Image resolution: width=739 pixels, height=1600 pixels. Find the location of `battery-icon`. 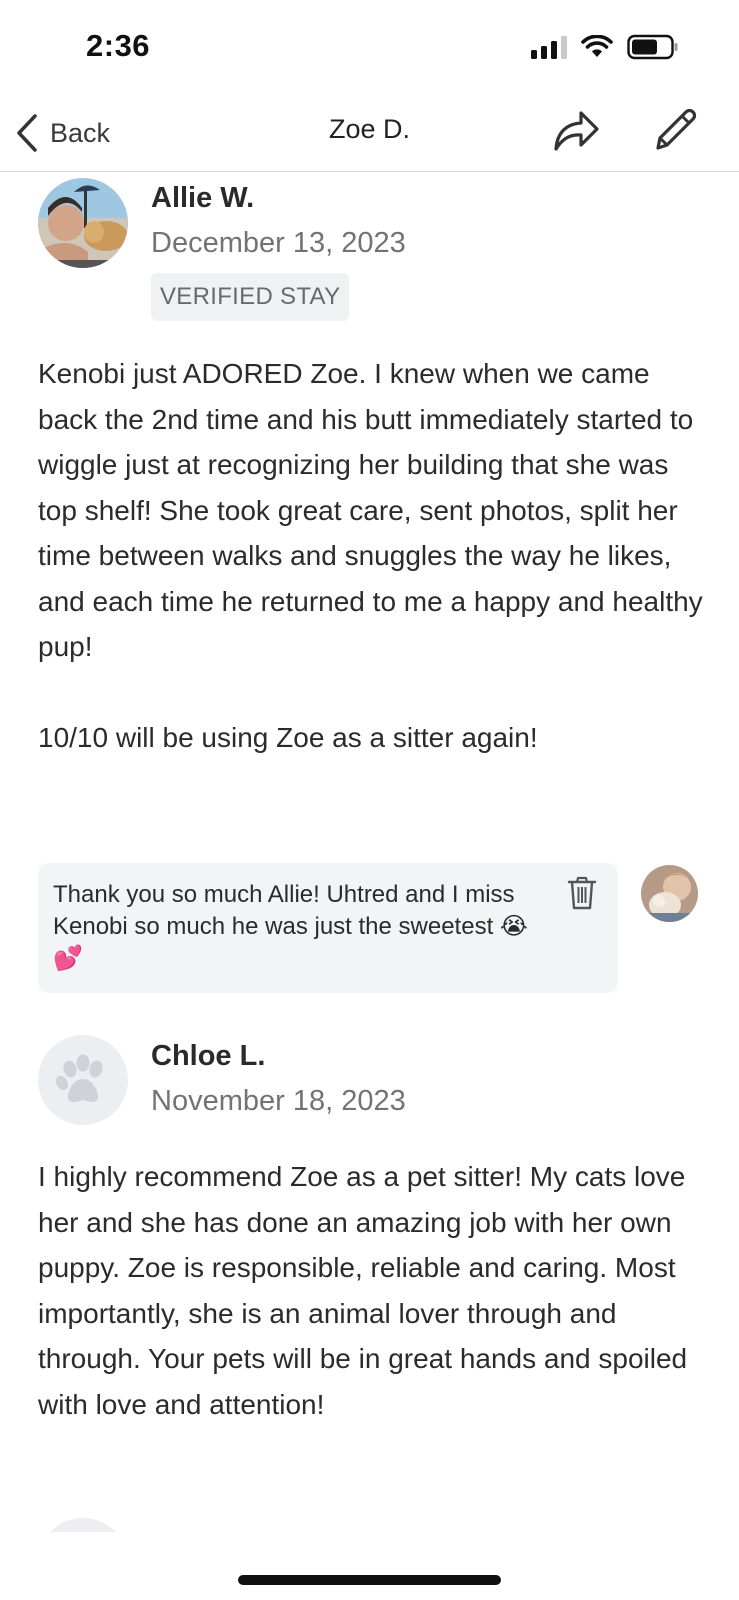

battery-icon is located at coordinates (652, 47).